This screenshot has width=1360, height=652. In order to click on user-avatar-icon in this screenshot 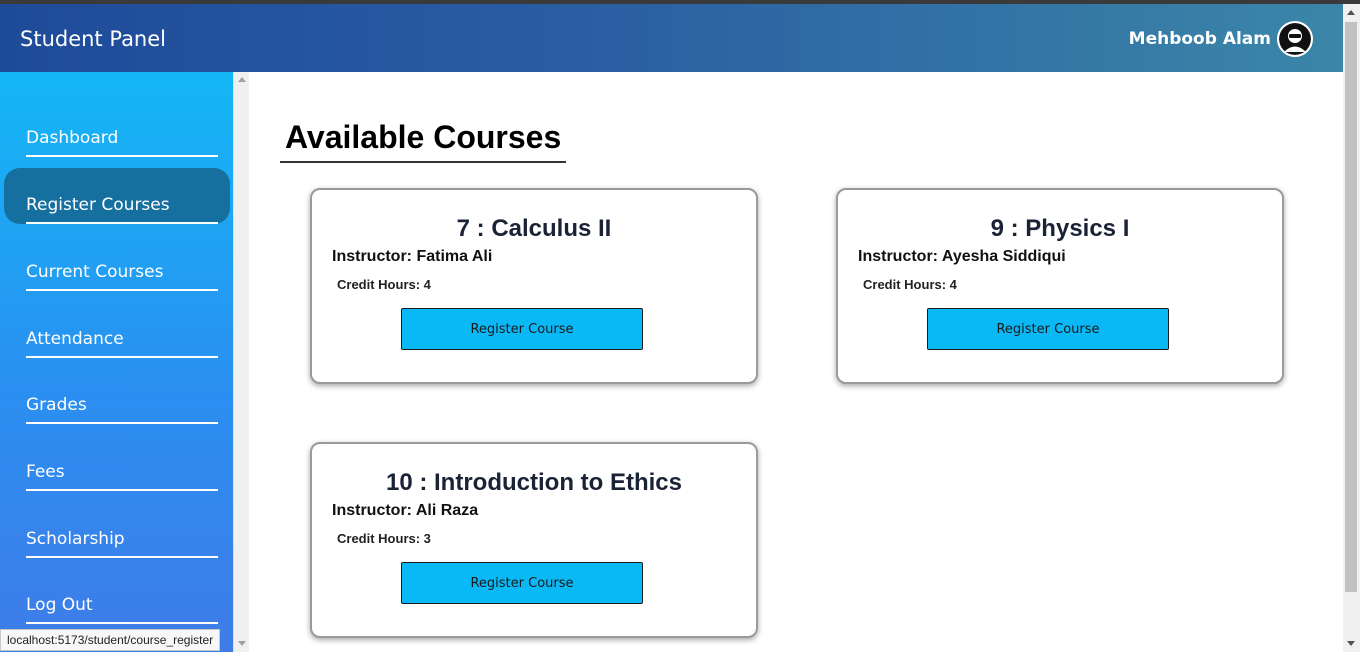, I will do `click(1295, 39)`.